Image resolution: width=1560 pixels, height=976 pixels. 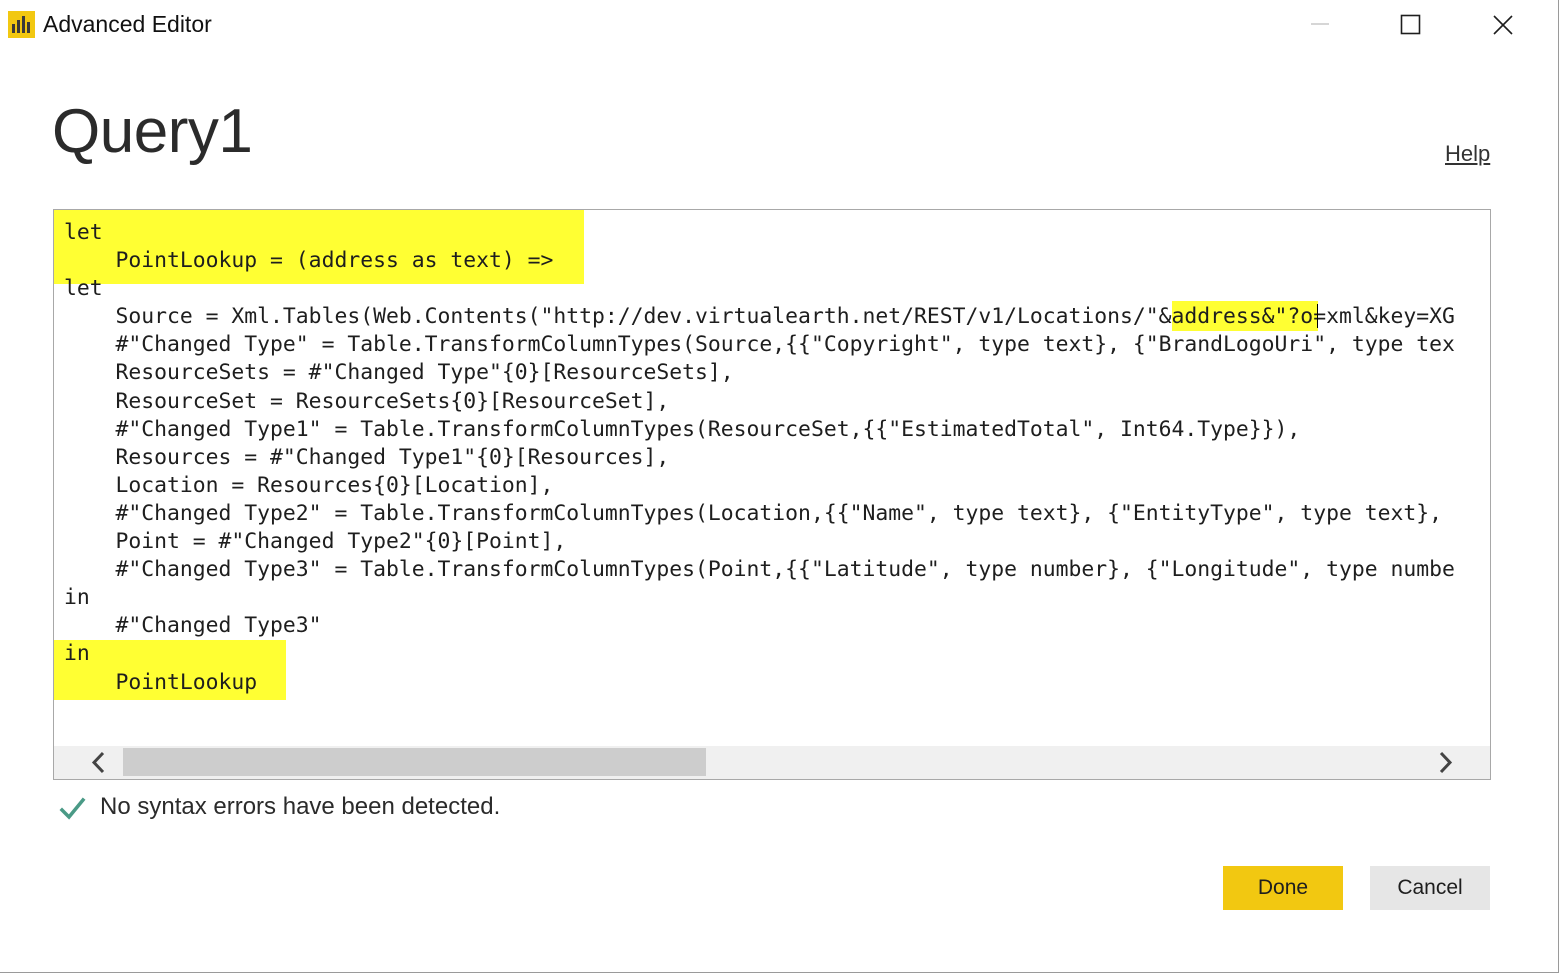 I want to click on scroll-left-button, so click(x=98, y=762).